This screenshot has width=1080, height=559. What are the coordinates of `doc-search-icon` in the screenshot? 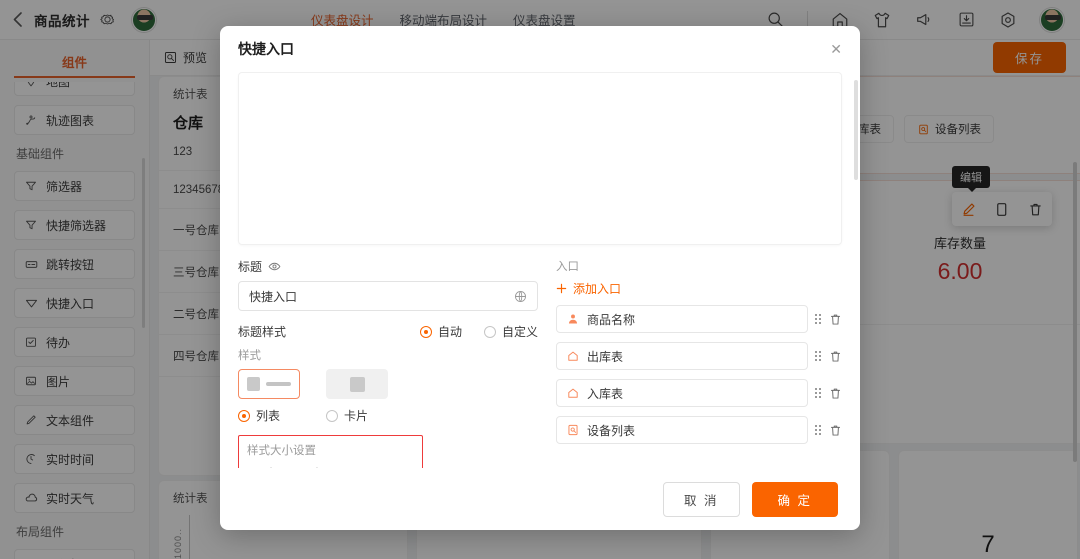 It's located at (572, 430).